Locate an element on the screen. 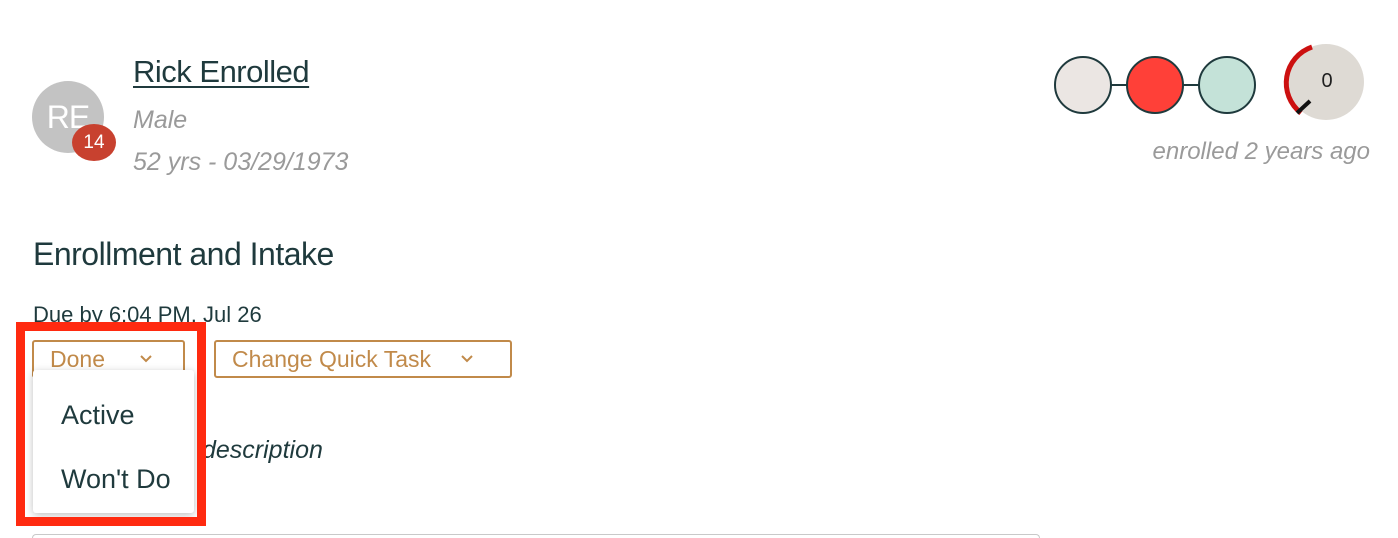 Image resolution: width=1398 pixels, height=538 pixels. status-progress is located at coordinates (1156, 85).